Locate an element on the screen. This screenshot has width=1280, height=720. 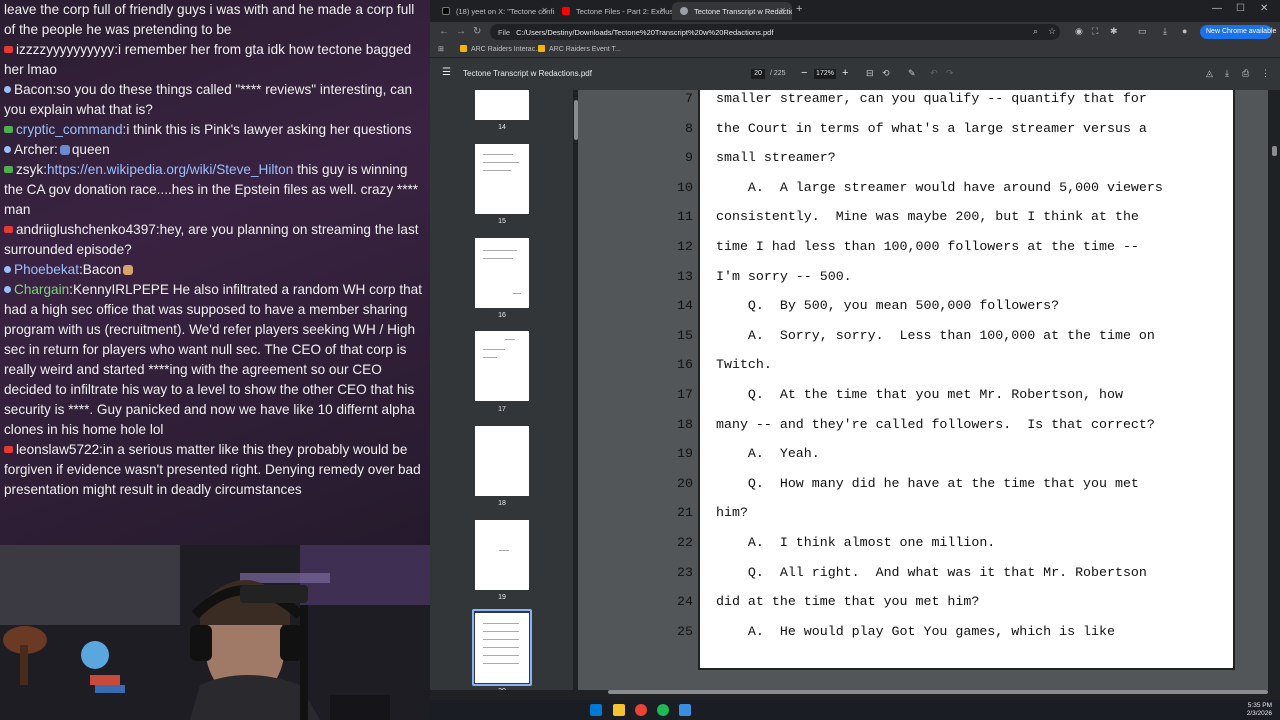
chat-message: Archer: queen is located at coordinates (215, 150).